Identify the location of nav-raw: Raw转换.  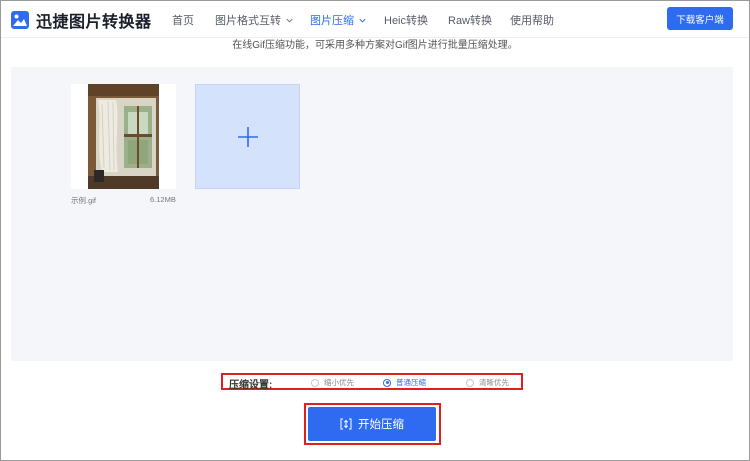
(470, 20).